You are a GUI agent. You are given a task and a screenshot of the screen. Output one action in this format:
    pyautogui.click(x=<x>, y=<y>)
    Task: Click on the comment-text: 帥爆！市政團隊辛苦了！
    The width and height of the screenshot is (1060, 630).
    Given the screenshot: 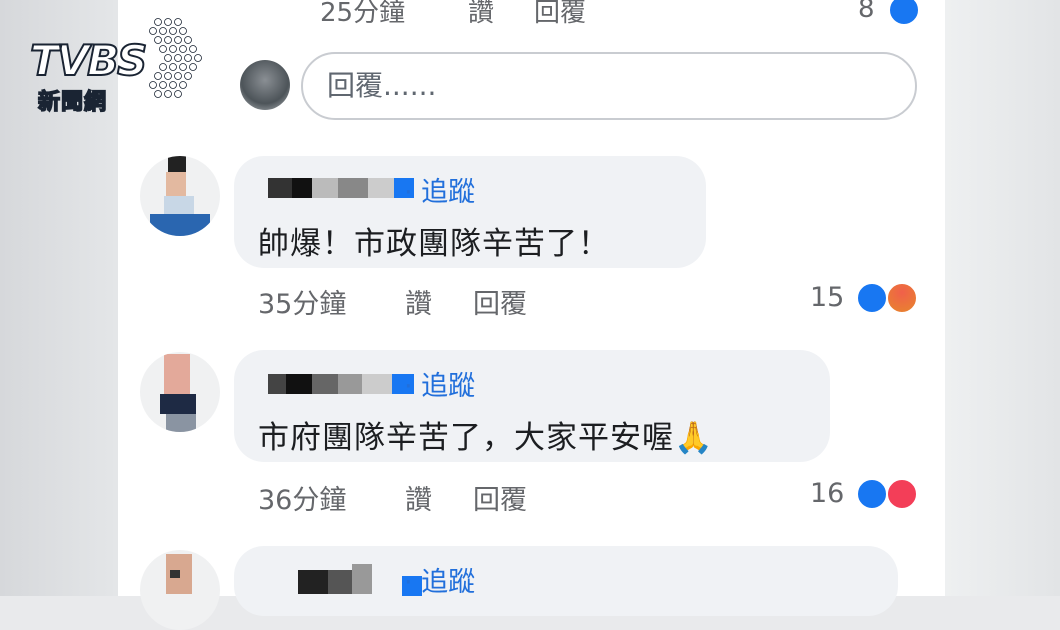 What is the action you would take?
    pyautogui.click(x=434, y=244)
    